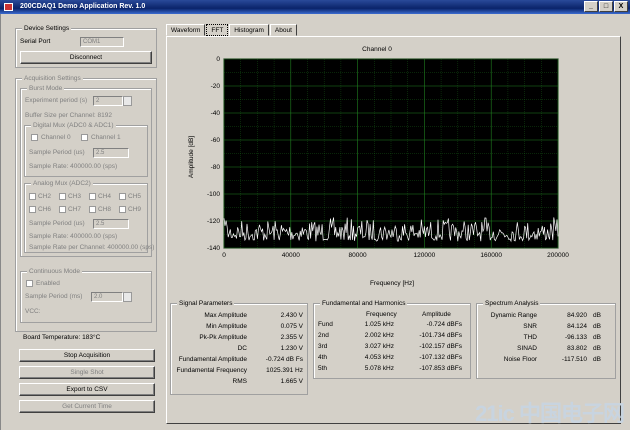 This screenshot has width=630, height=430. Describe the element at coordinates (440, 368) in the screenshot. I see `harmonic-amplitude: -107.853 dBFs` at that location.